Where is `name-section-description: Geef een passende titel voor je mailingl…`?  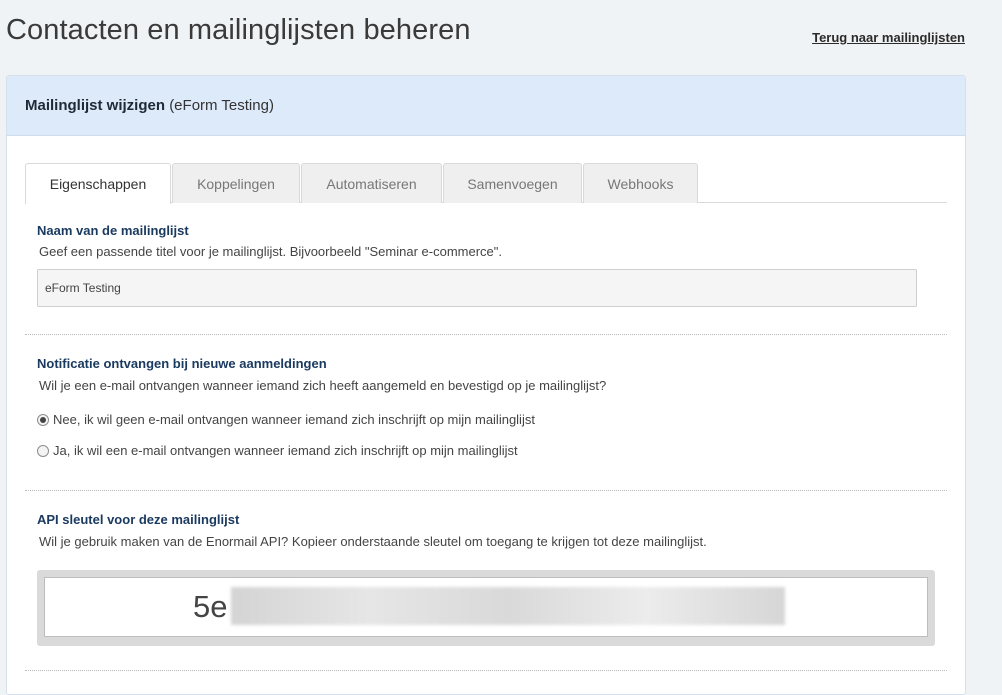
name-section-description: Geef een passende titel voor je mailingl… is located at coordinates (270, 251).